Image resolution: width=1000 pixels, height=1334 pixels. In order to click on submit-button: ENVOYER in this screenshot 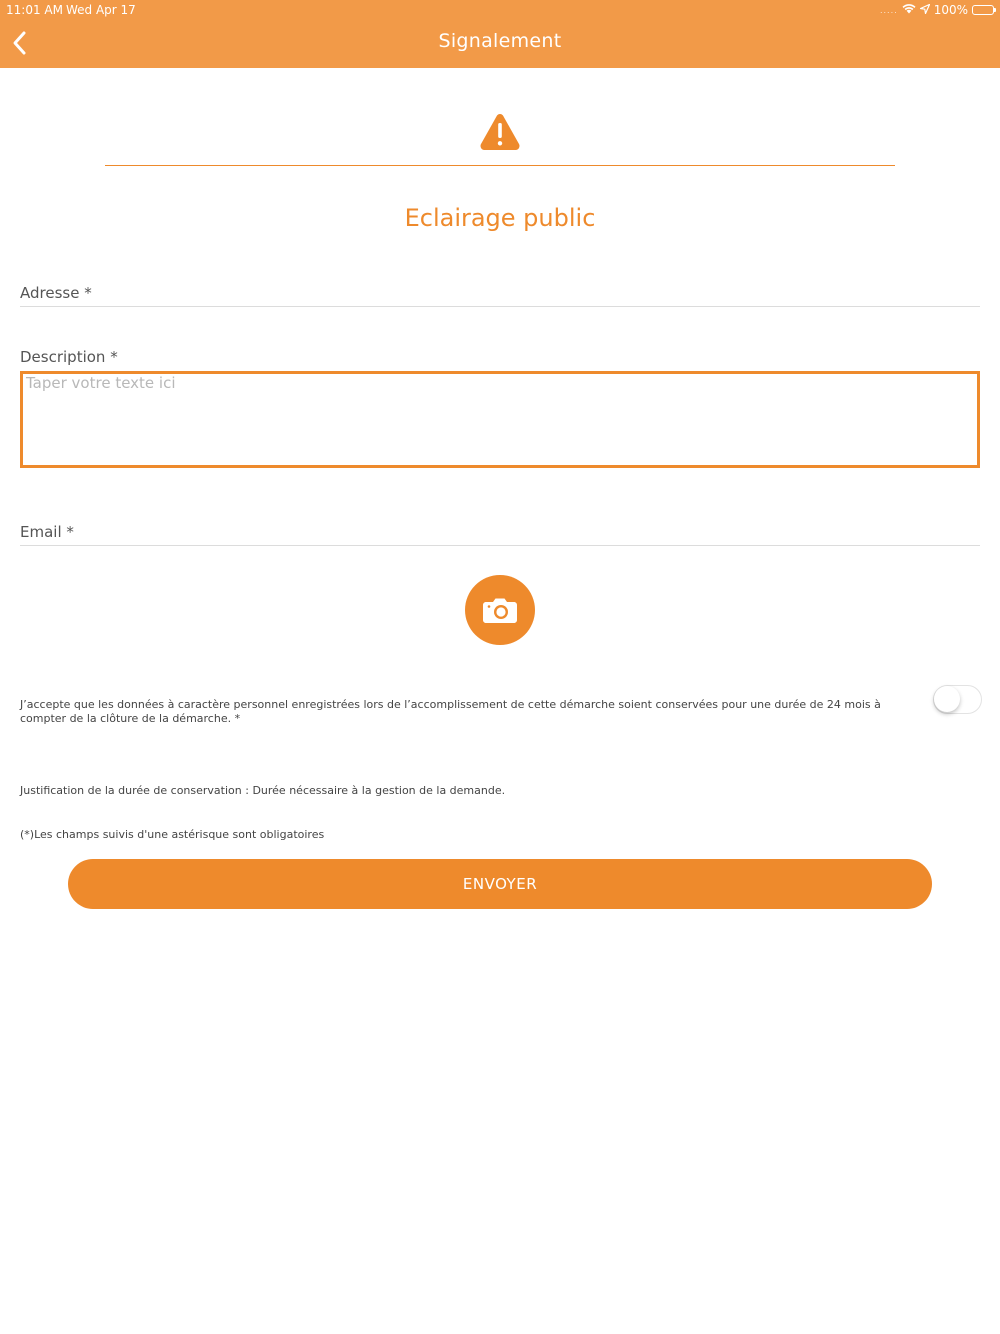, I will do `click(500, 884)`.